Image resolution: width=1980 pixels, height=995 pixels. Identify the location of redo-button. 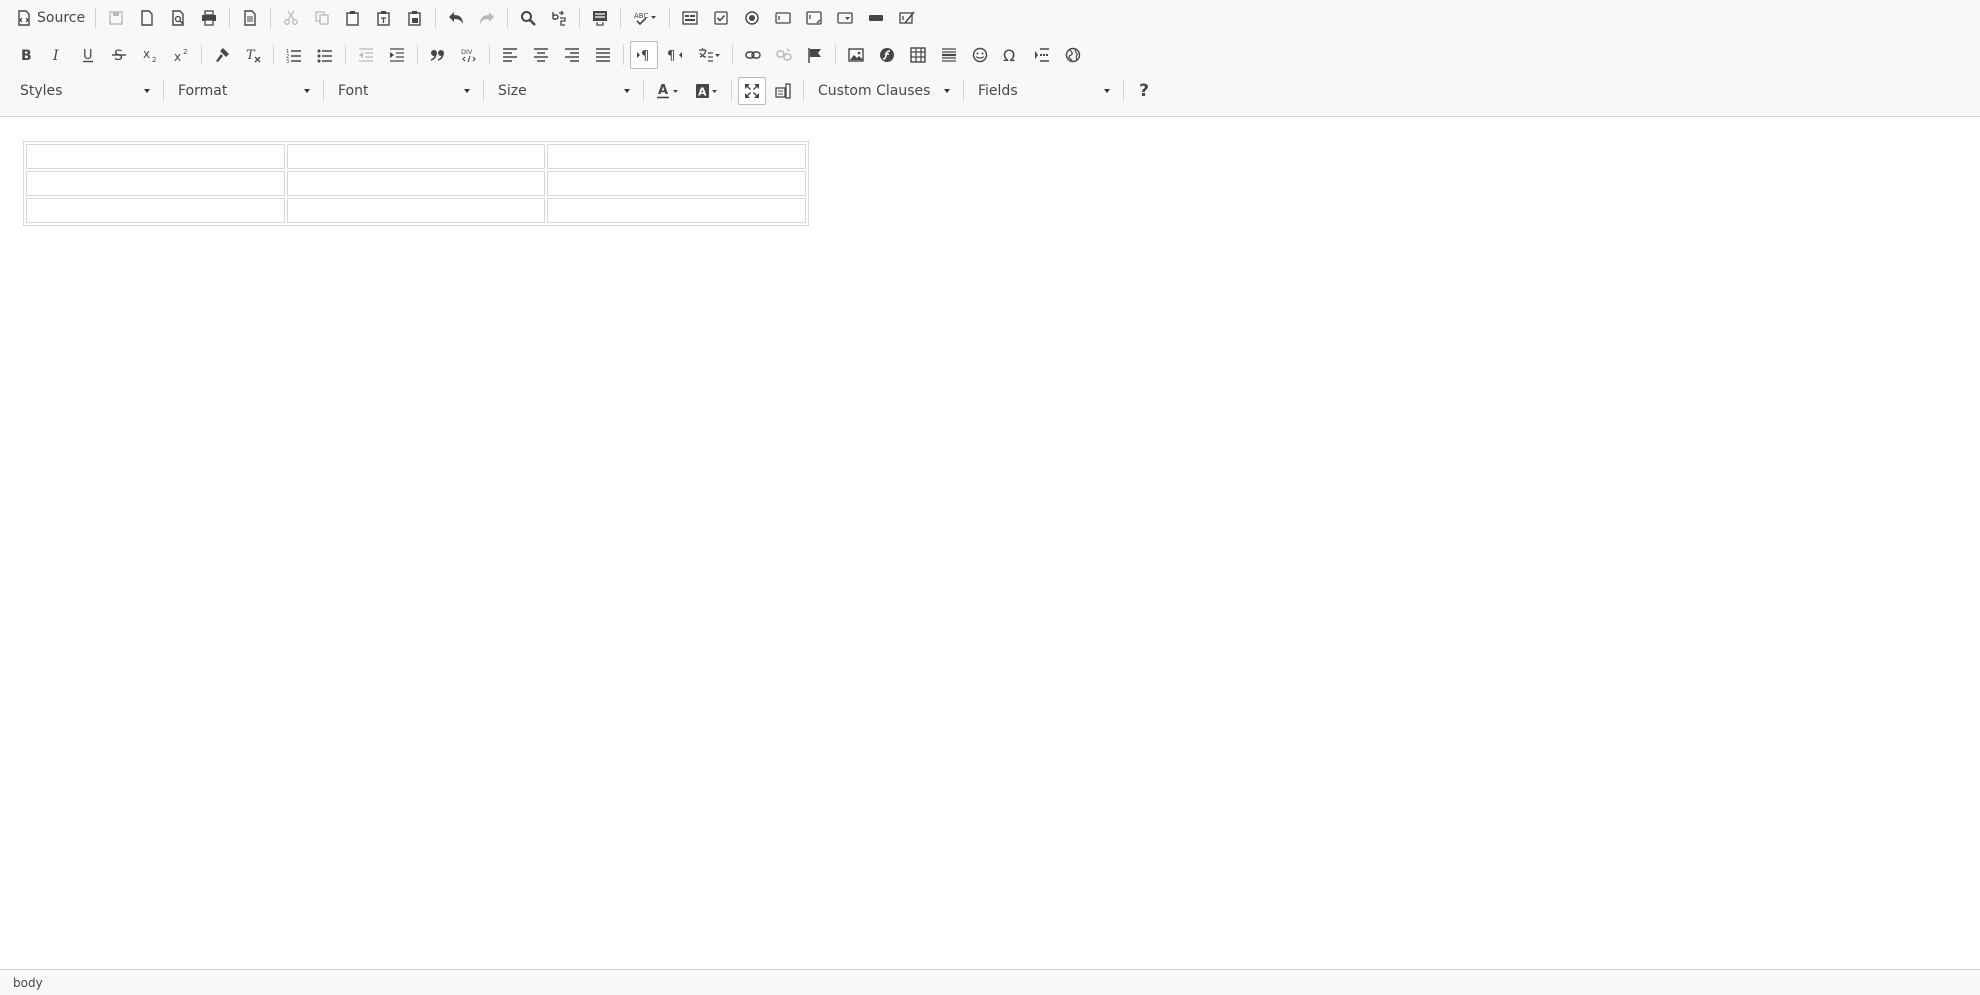
(487, 18).